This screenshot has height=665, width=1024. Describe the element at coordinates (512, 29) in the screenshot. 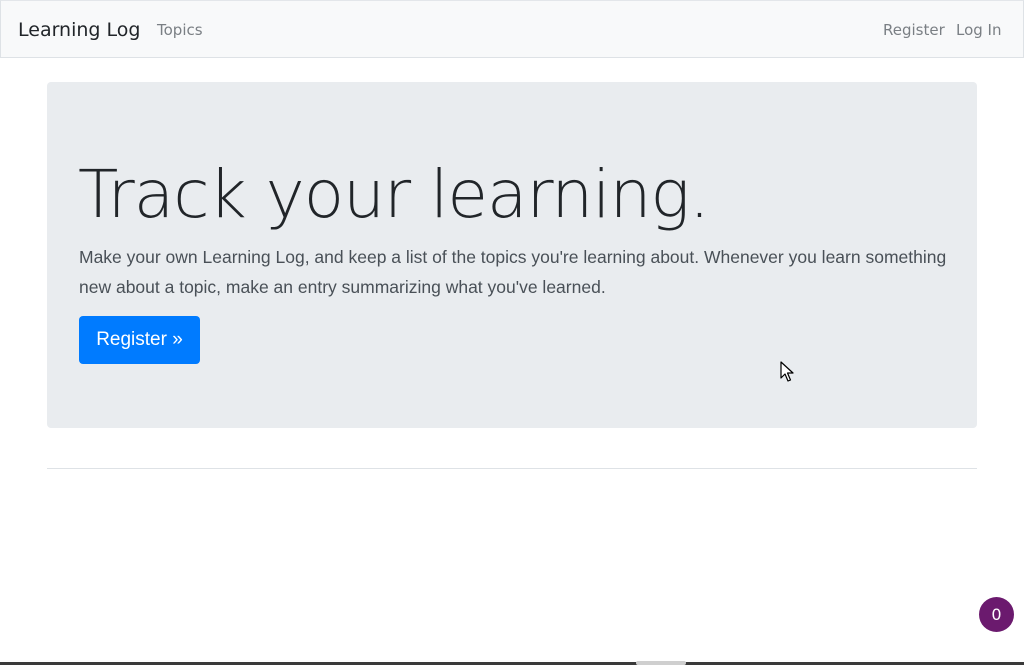

I see `top-navbar: Learning Log Topics Register Log In` at that location.